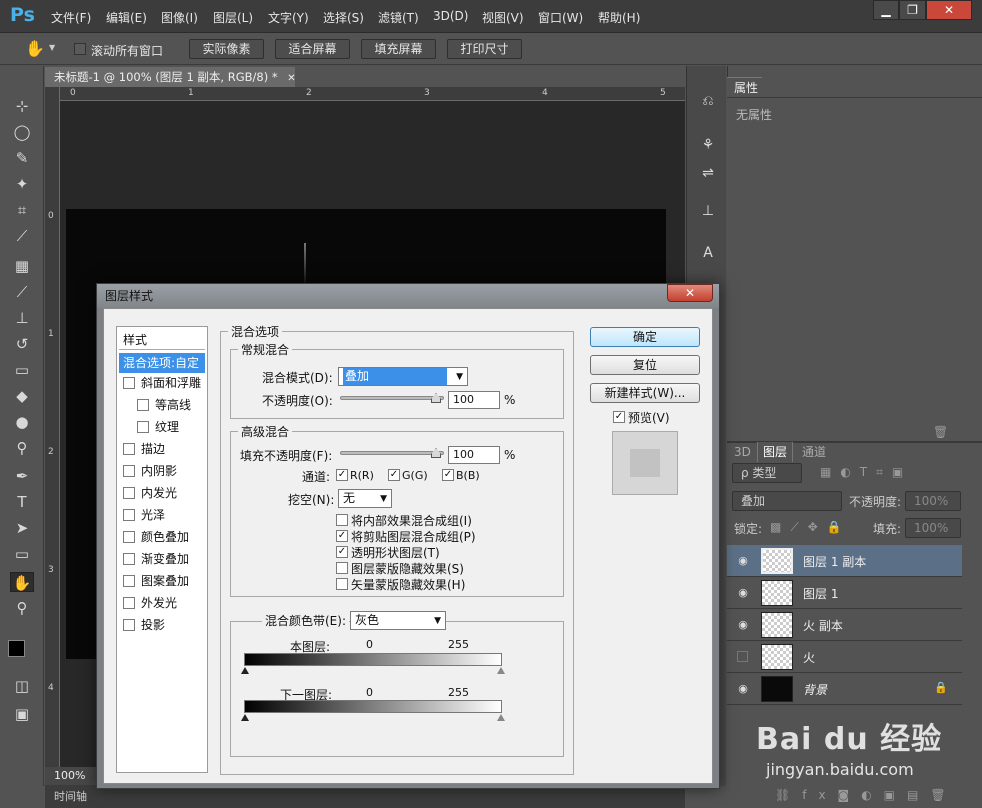  Describe the element at coordinates (810, 527) in the screenshot. I see `lock-icons: ▩⟋✥🔒` at that location.